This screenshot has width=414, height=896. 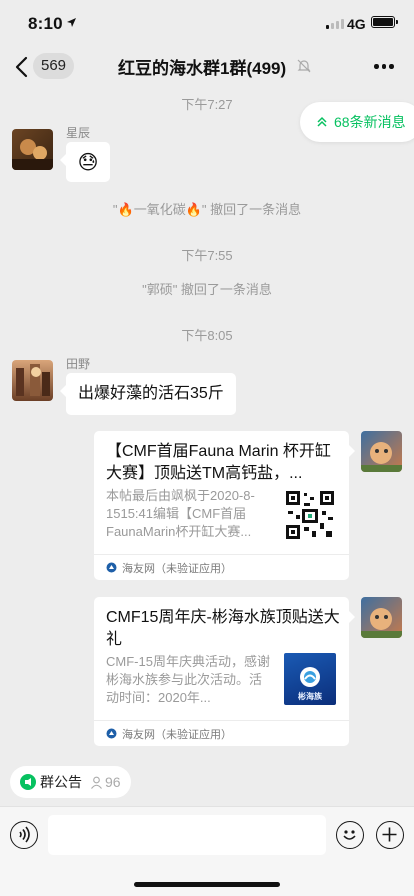 I want to click on chat-header: 569 红豆的海水群1群(499), so click(x=207, y=67).